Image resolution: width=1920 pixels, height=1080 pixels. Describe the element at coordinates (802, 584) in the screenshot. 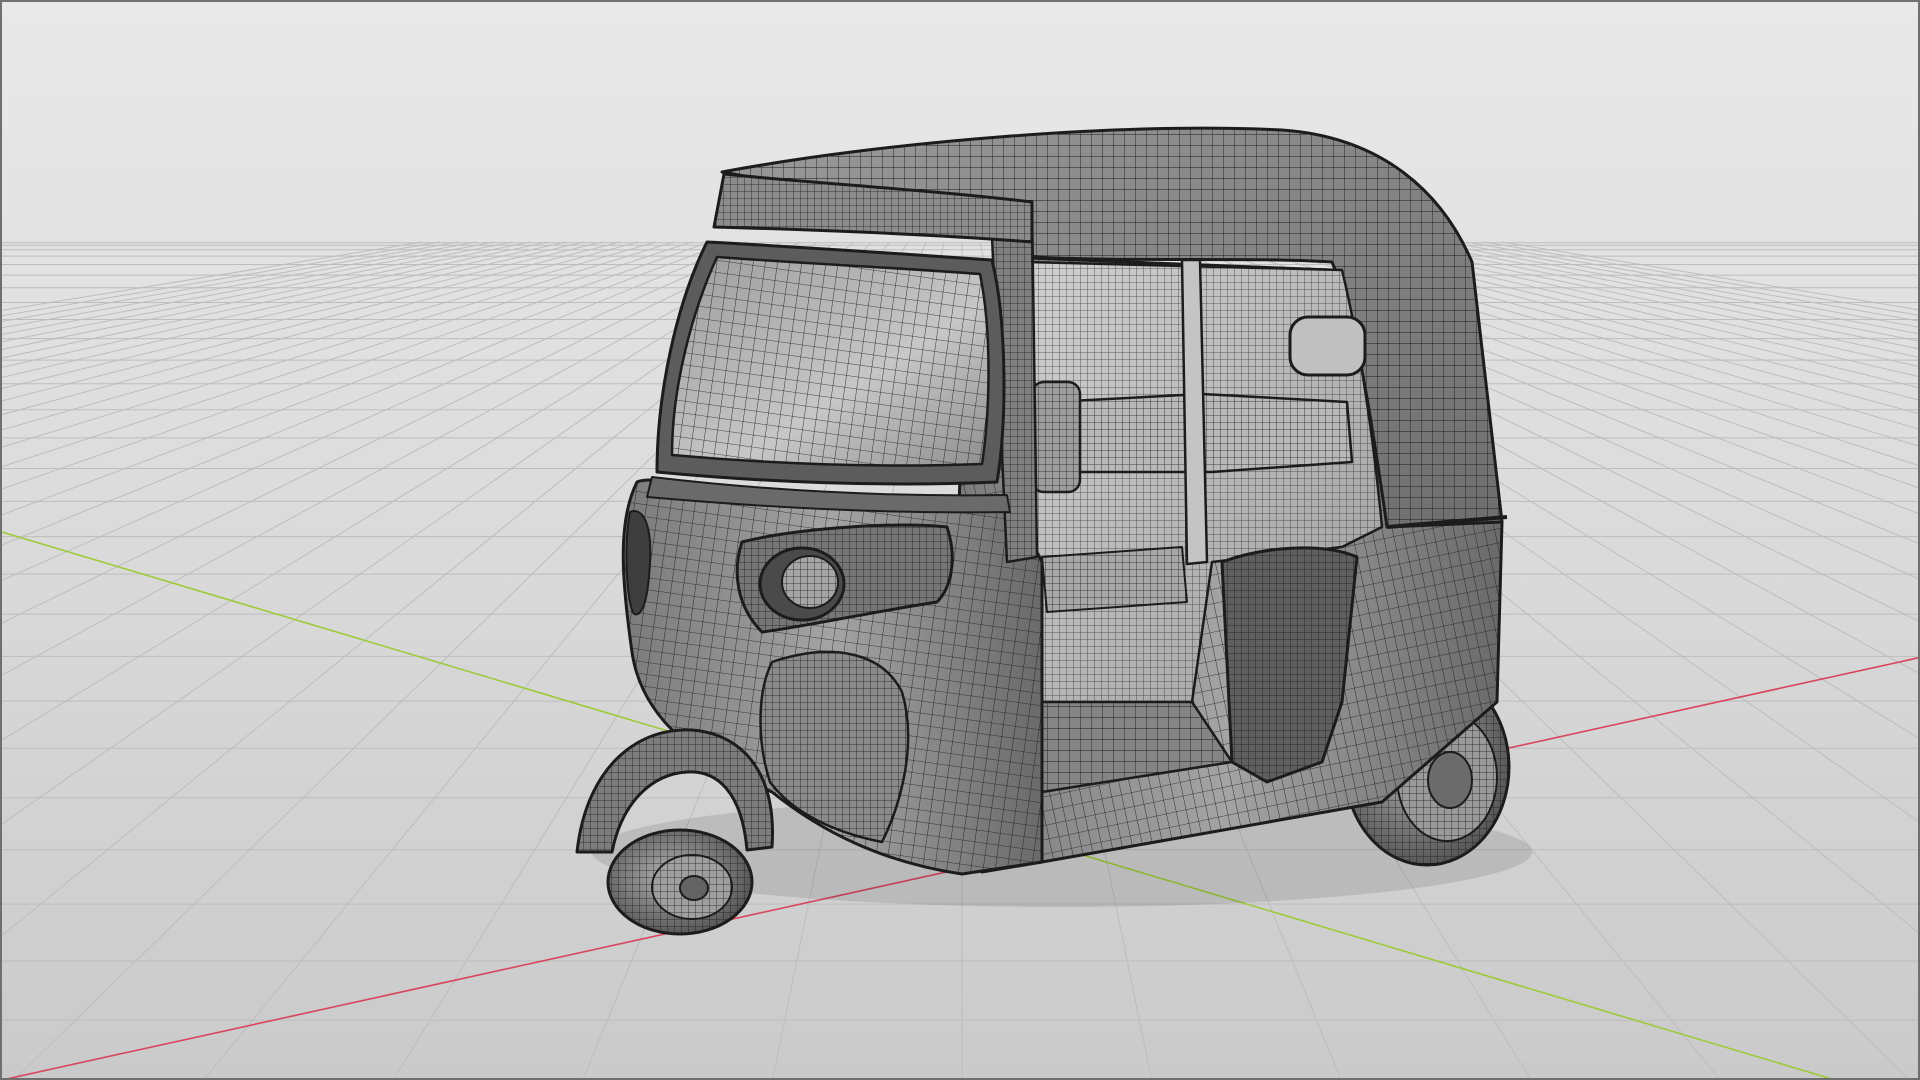

I see `headlamp` at that location.